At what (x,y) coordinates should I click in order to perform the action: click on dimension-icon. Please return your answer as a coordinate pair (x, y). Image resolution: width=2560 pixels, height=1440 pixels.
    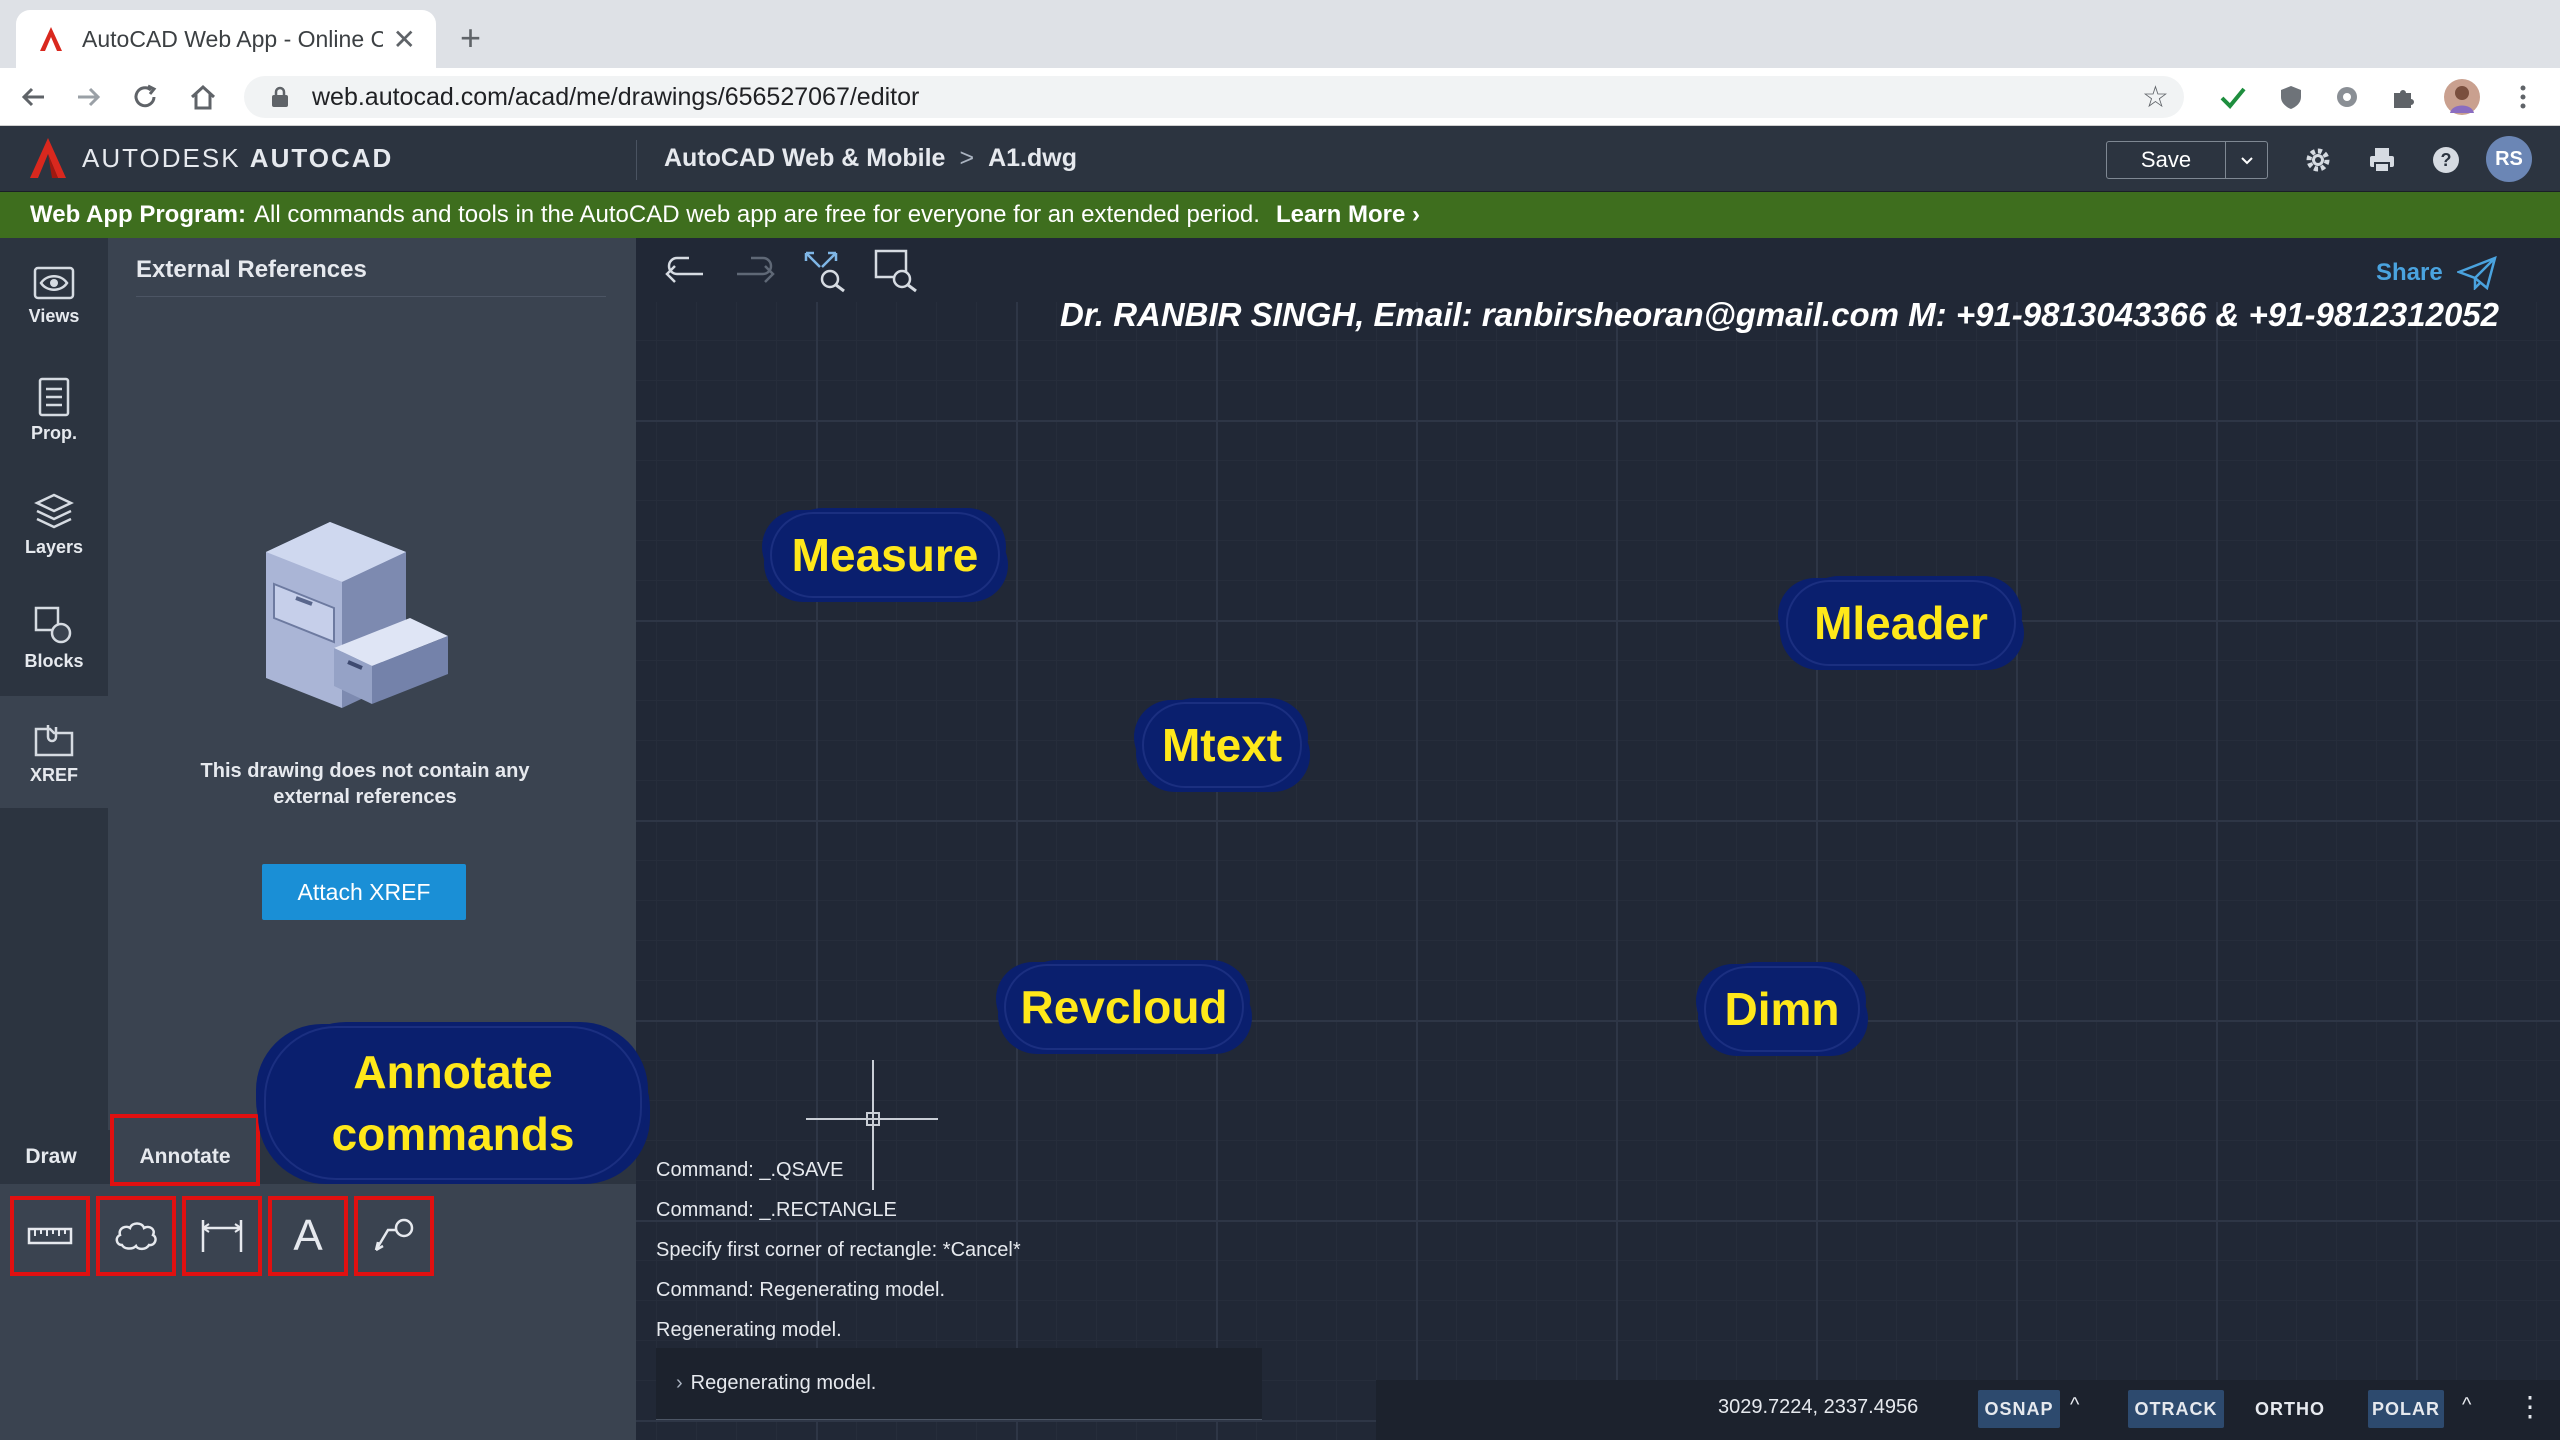
    Looking at the image, I should click on (222, 1236).